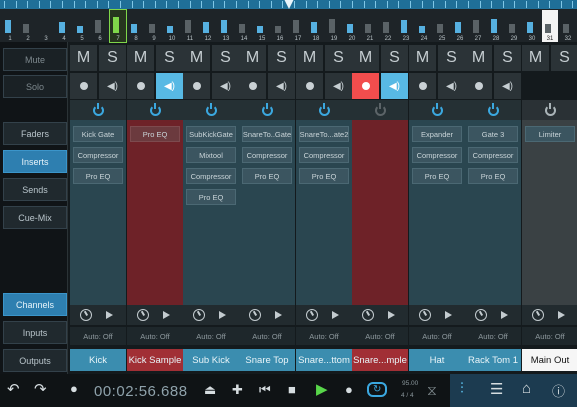  What do you see at coordinates (35, 133) in the screenshot?
I see `faders-view-button: Faders` at bounding box center [35, 133].